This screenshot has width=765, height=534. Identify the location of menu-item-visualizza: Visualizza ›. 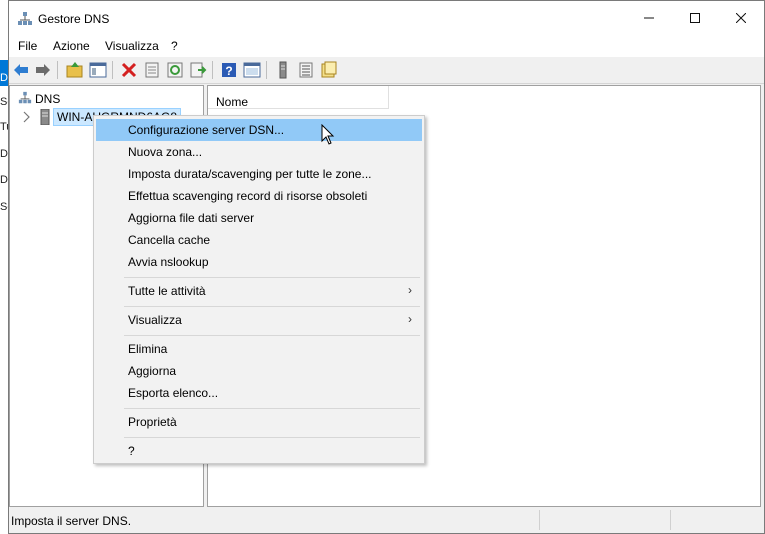
(259, 320).